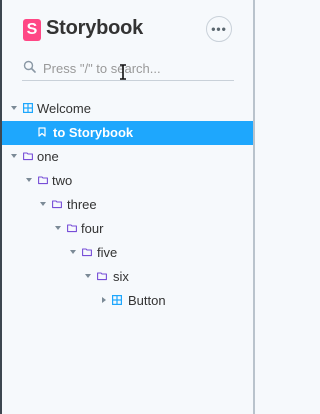 Image resolution: width=320 pixels, height=414 pixels. Describe the element at coordinates (147, 300) in the screenshot. I see `tree-item-label: Button` at that location.